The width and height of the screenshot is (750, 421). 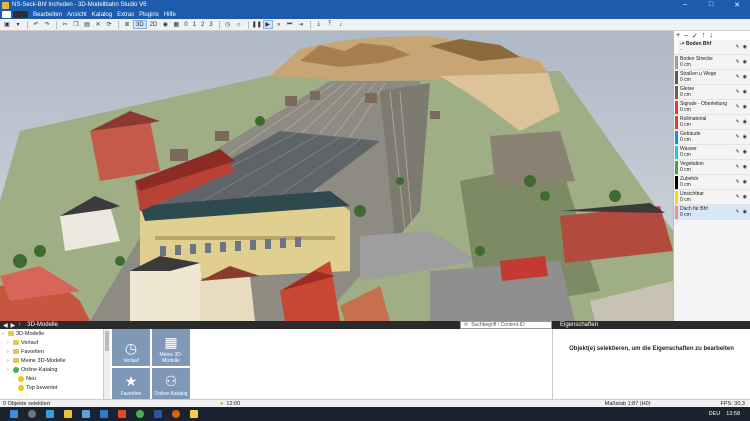 I want to click on redo-icon: ↷, so click(x=47, y=24).